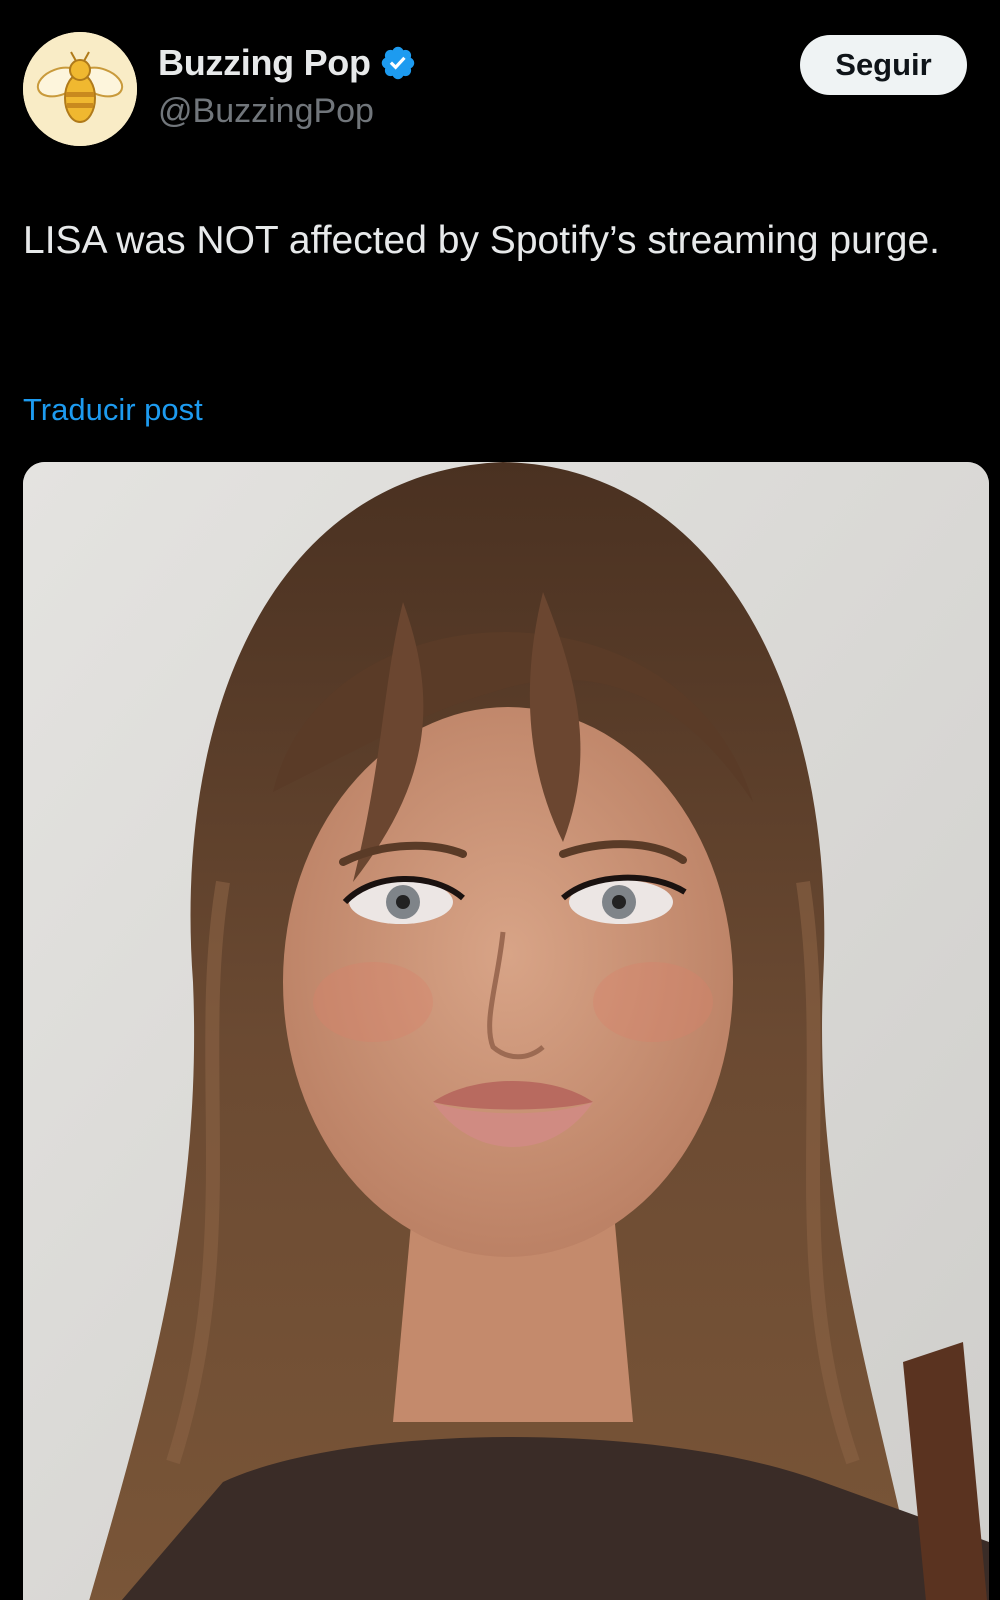 The image size is (1000, 1600). What do you see at coordinates (397, 63) in the screenshot?
I see `verified-badge-icon` at bounding box center [397, 63].